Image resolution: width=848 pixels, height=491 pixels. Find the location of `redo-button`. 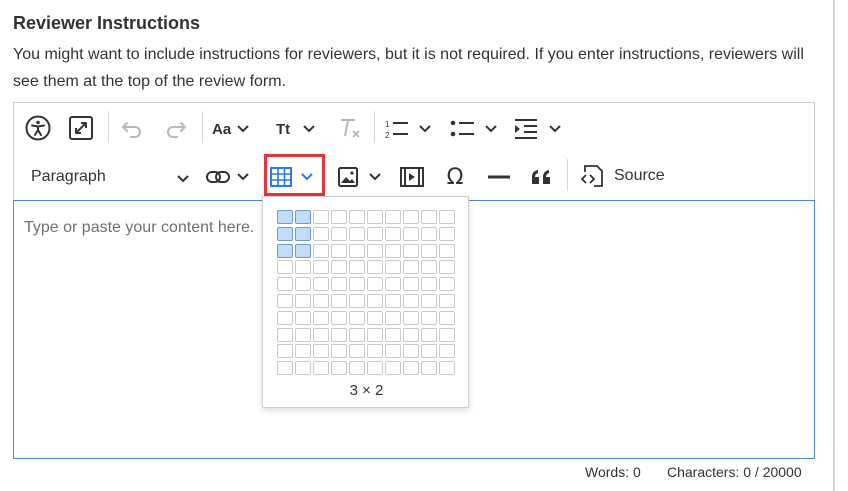

redo-button is located at coordinates (176, 129).